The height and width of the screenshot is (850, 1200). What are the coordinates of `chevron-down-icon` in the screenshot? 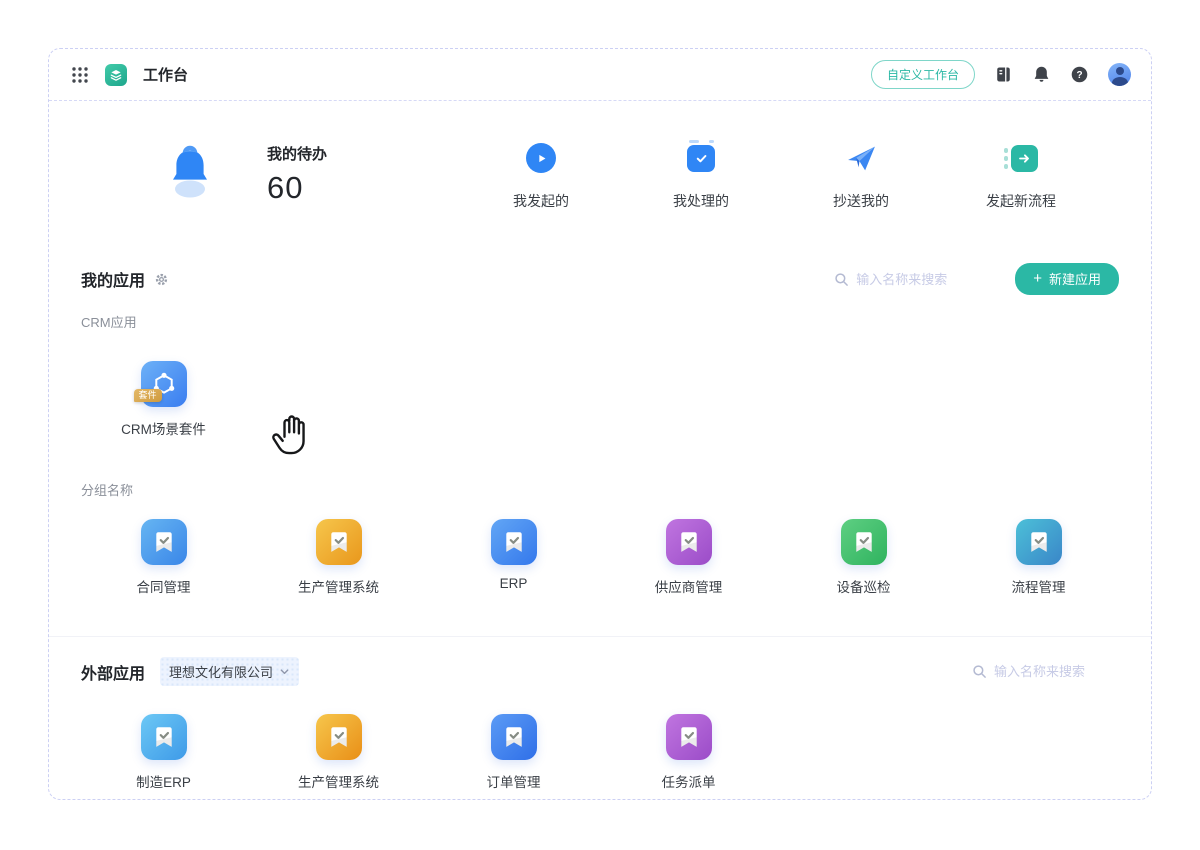 It's located at (284, 672).